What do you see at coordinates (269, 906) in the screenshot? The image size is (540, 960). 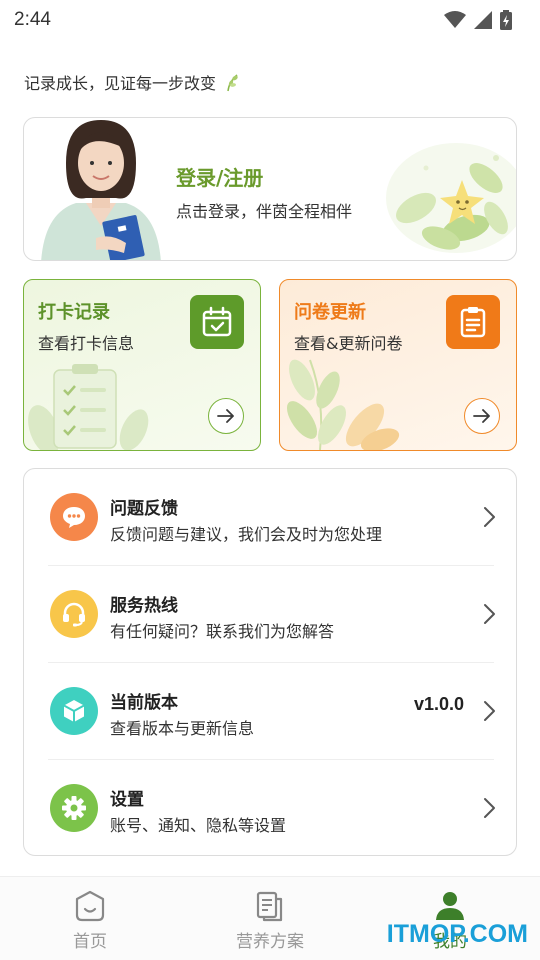 I see `document-icon` at bounding box center [269, 906].